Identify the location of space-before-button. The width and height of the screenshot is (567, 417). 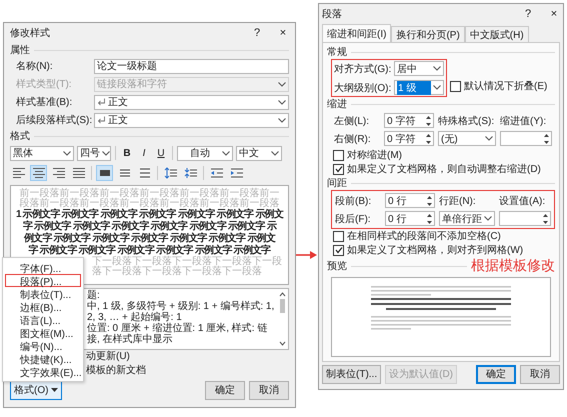
(170, 173).